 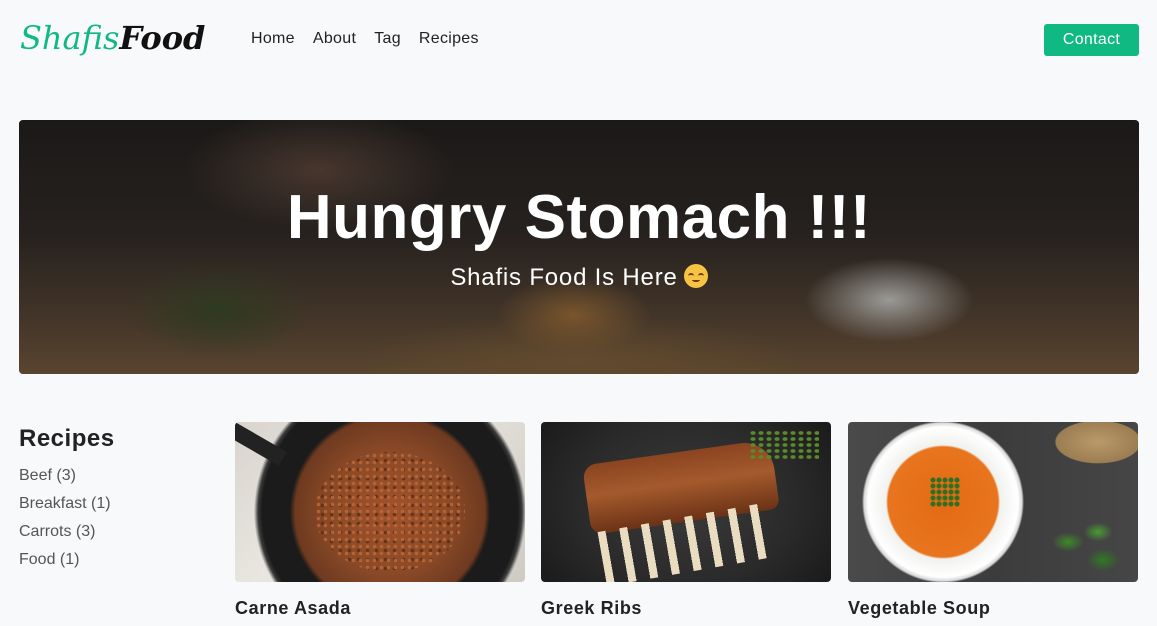 What do you see at coordinates (695, 276) in the screenshot?
I see `smiling-face-with-hearts-icon` at bounding box center [695, 276].